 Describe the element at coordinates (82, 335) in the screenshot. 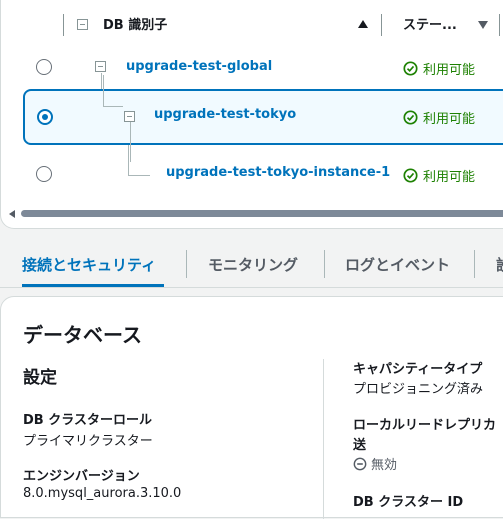

I see `panel-title: データベース` at that location.